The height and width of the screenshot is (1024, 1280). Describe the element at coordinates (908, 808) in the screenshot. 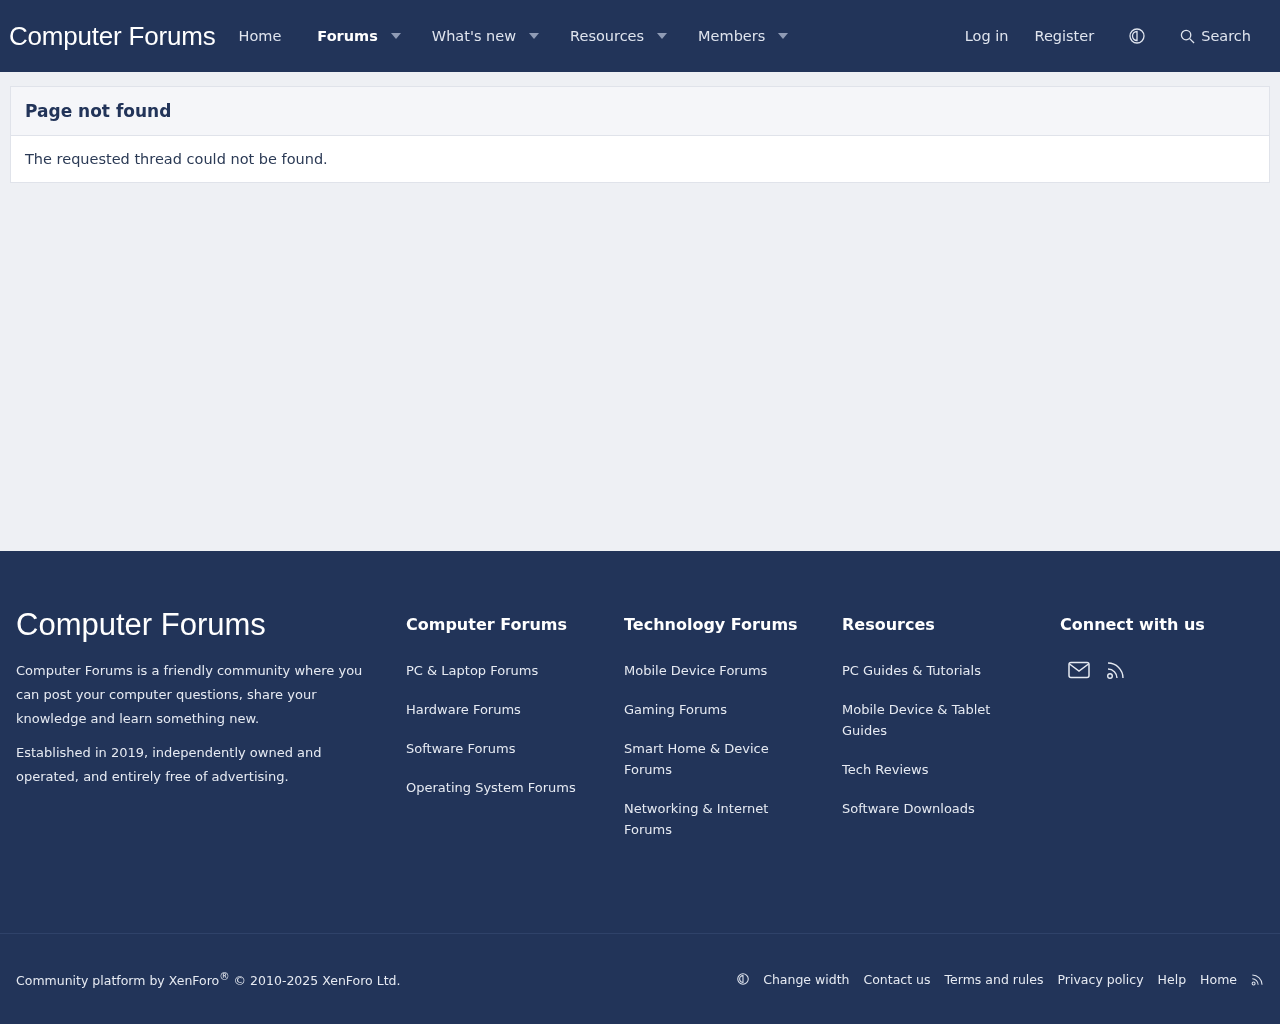

I see `footer-link: Software Downloads` at that location.